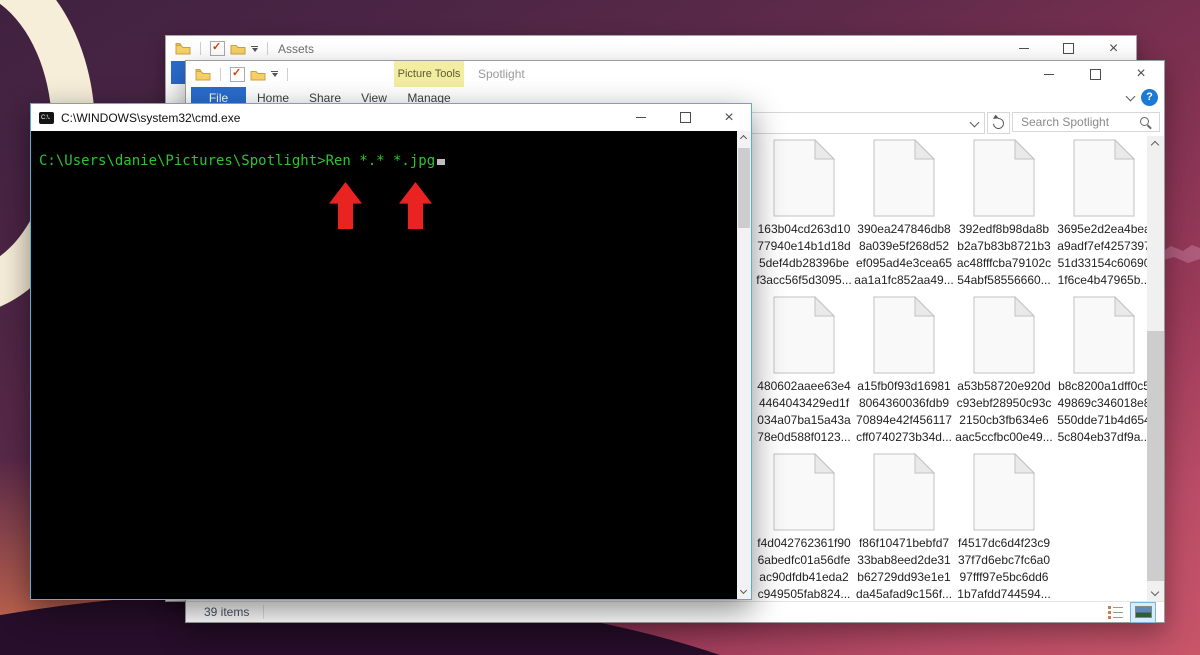 The height and width of the screenshot is (655, 1200). I want to click on console-scrollbar, so click(744, 365).